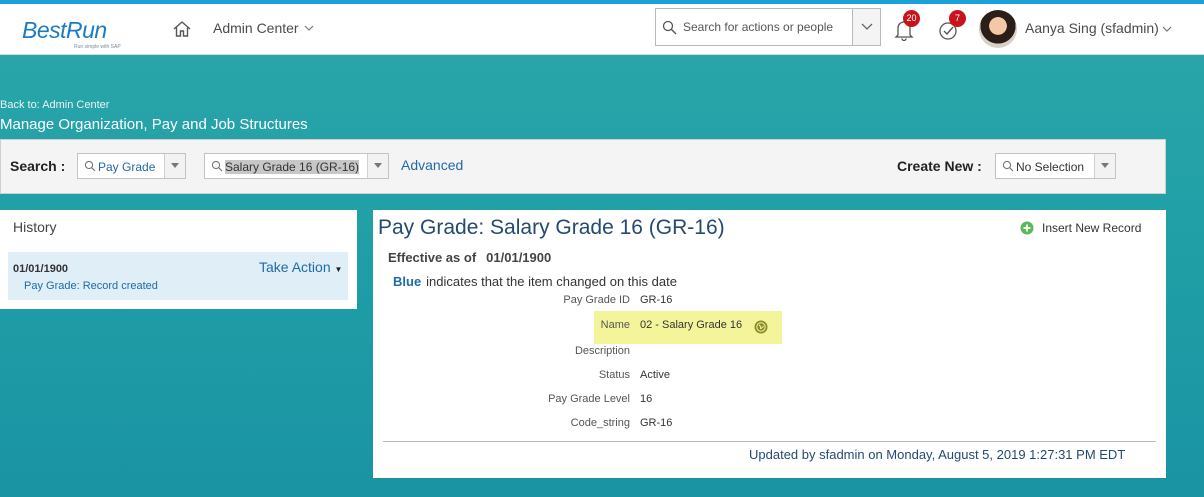 The width and height of the screenshot is (1204, 497). What do you see at coordinates (1027, 228) in the screenshot?
I see `add-circle-icon` at bounding box center [1027, 228].